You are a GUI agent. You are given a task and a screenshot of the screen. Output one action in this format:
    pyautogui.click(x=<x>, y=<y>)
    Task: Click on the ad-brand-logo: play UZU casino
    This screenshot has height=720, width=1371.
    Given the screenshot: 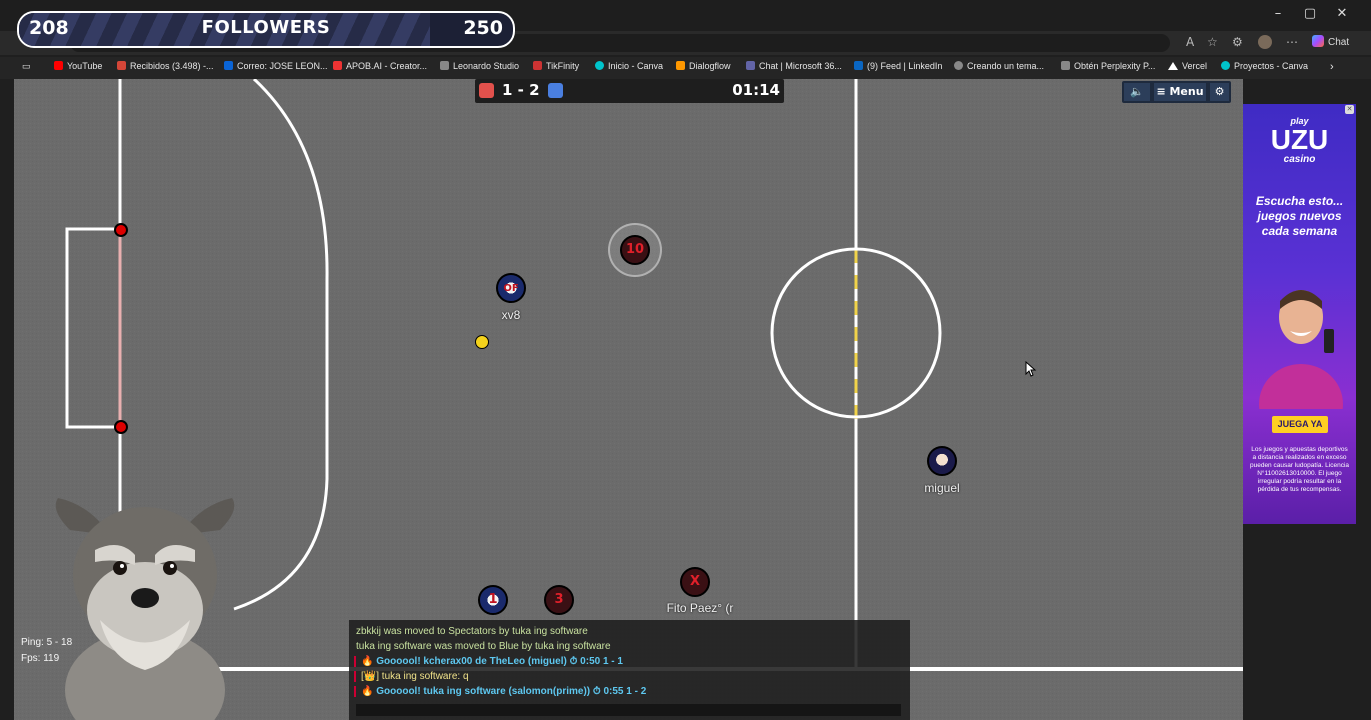 What is the action you would take?
    pyautogui.click(x=1299, y=140)
    